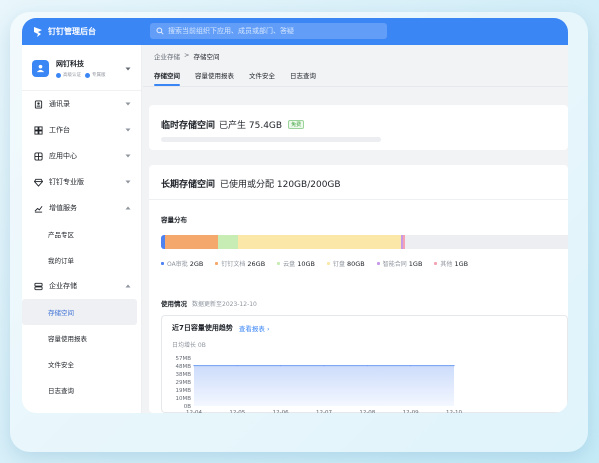 The image size is (599, 463). I want to click on long-storage-value: 已使用或分配 120GB/200GB, so click(280, 185).